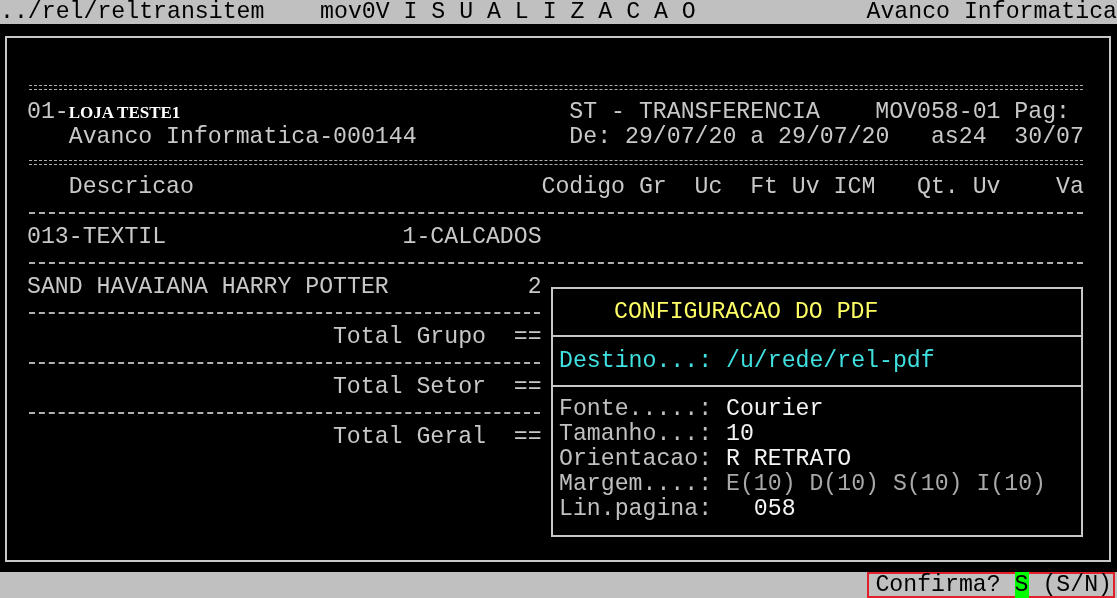 The width and height of the screenshot is (1117, 598). I want to click on destination-label: Destino...:, so click(636, 361).